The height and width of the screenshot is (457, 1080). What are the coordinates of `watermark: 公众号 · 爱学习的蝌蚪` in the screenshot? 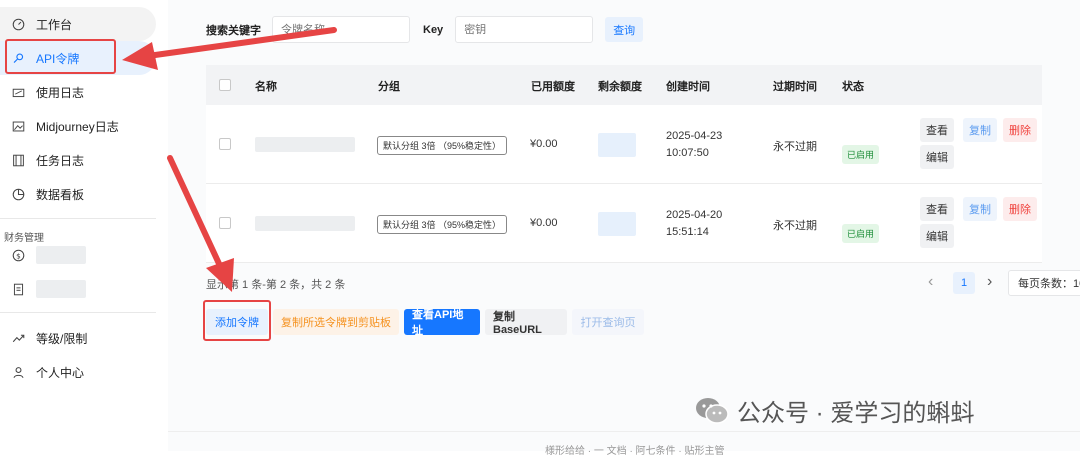 It's located at (834, 410).